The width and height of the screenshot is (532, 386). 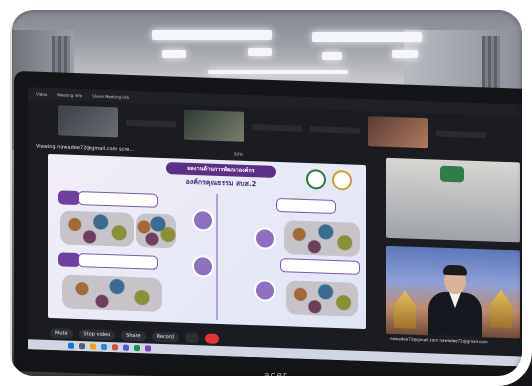 What do you see at coordinates (221, 183) in the screenshot?
I see `slide-subtitle: องค์กรคุณธรรม สบส.2` at bounding box center [221, 183].